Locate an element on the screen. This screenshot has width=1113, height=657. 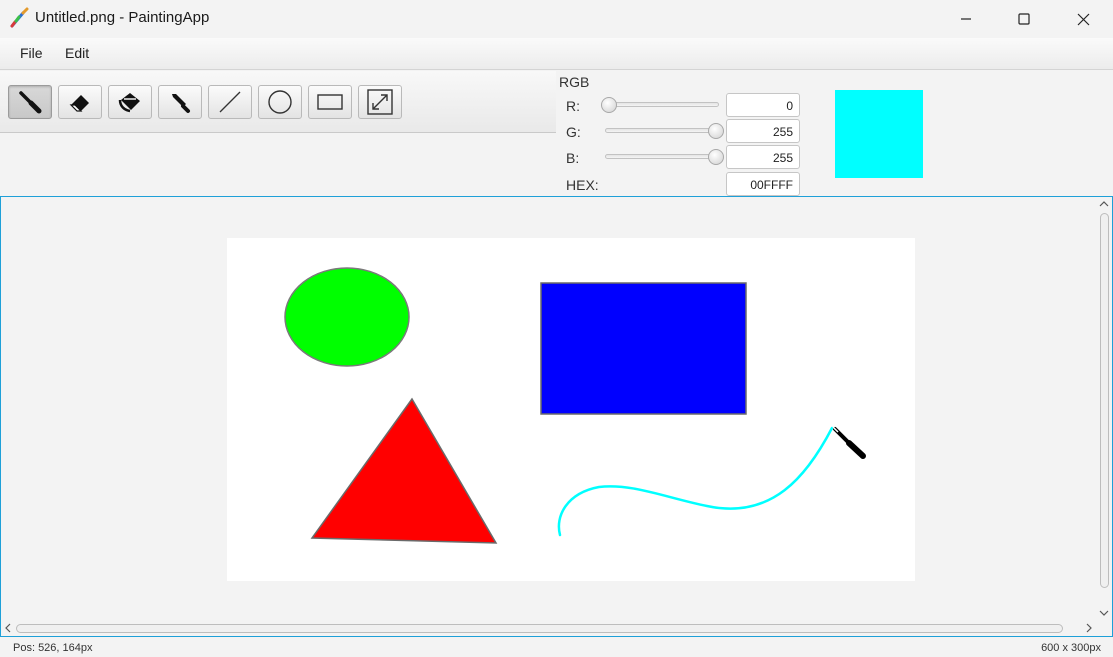
color-picker-tool-button is located at coordinates (180, 102).